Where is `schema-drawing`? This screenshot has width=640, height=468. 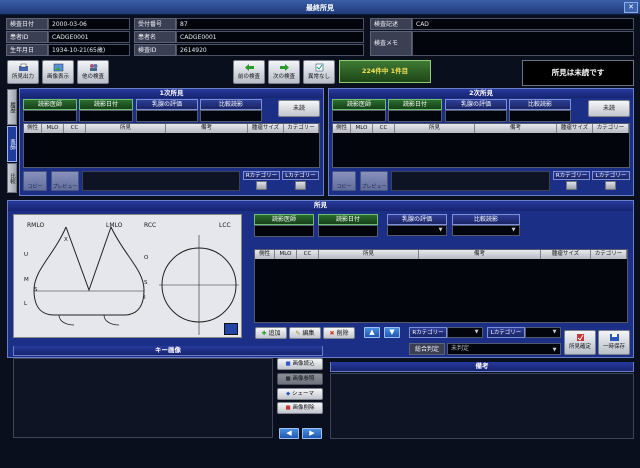 schema-drawing is located at coordinates (136, 280).